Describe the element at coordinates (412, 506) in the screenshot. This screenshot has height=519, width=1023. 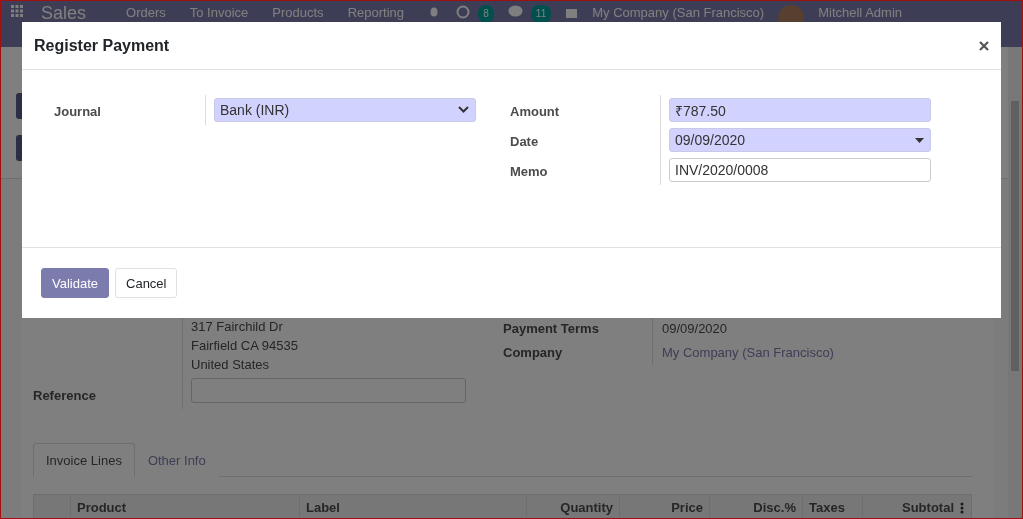
I see `column-header: Label` at that location.